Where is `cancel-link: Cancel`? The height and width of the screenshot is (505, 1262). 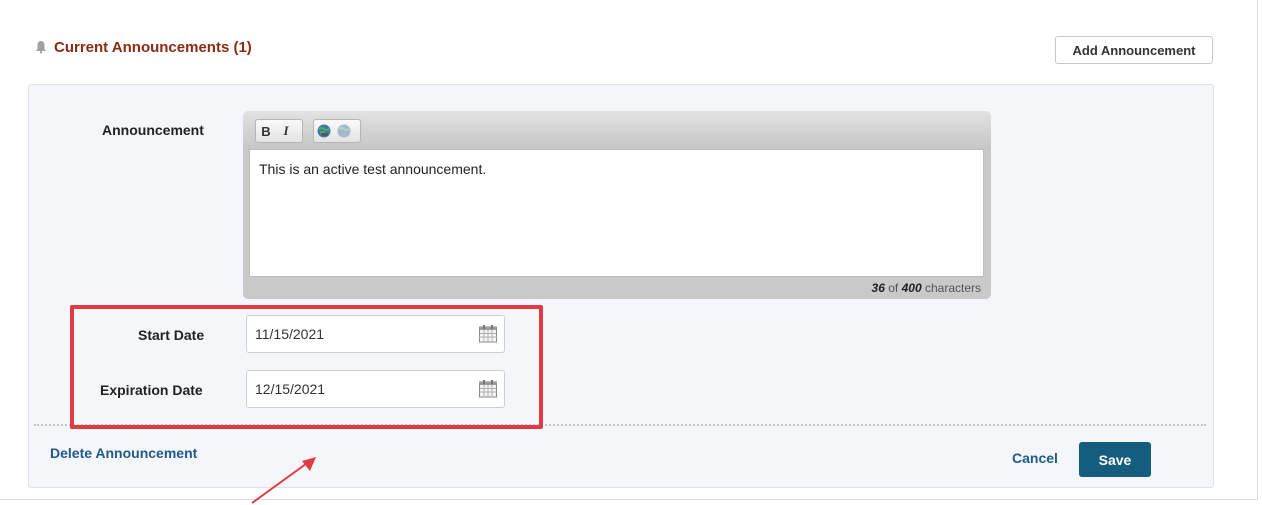 cancel-link: Cancel is located at coordinates (1035, 458).